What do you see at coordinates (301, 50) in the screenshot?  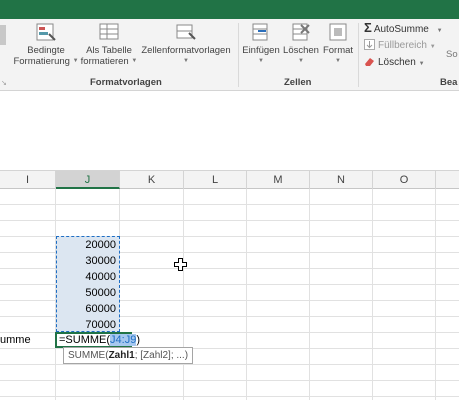 I see `delete-label: Löschen` at bounding box center [301, 50].